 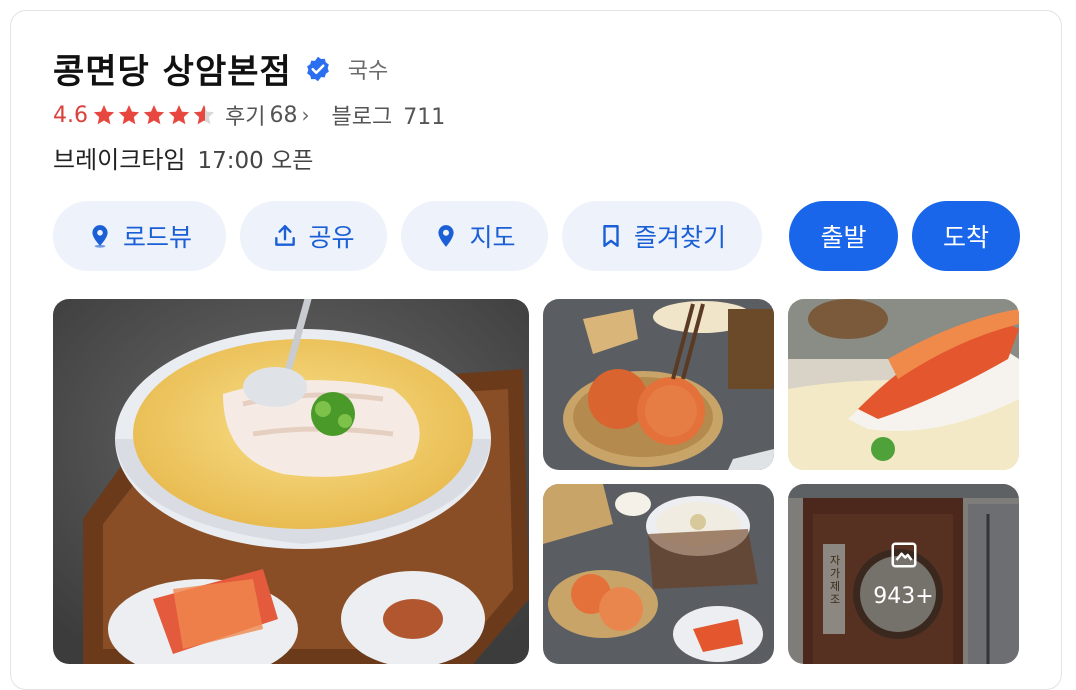 I want to click on share-icon, so click(x=285, y=235).